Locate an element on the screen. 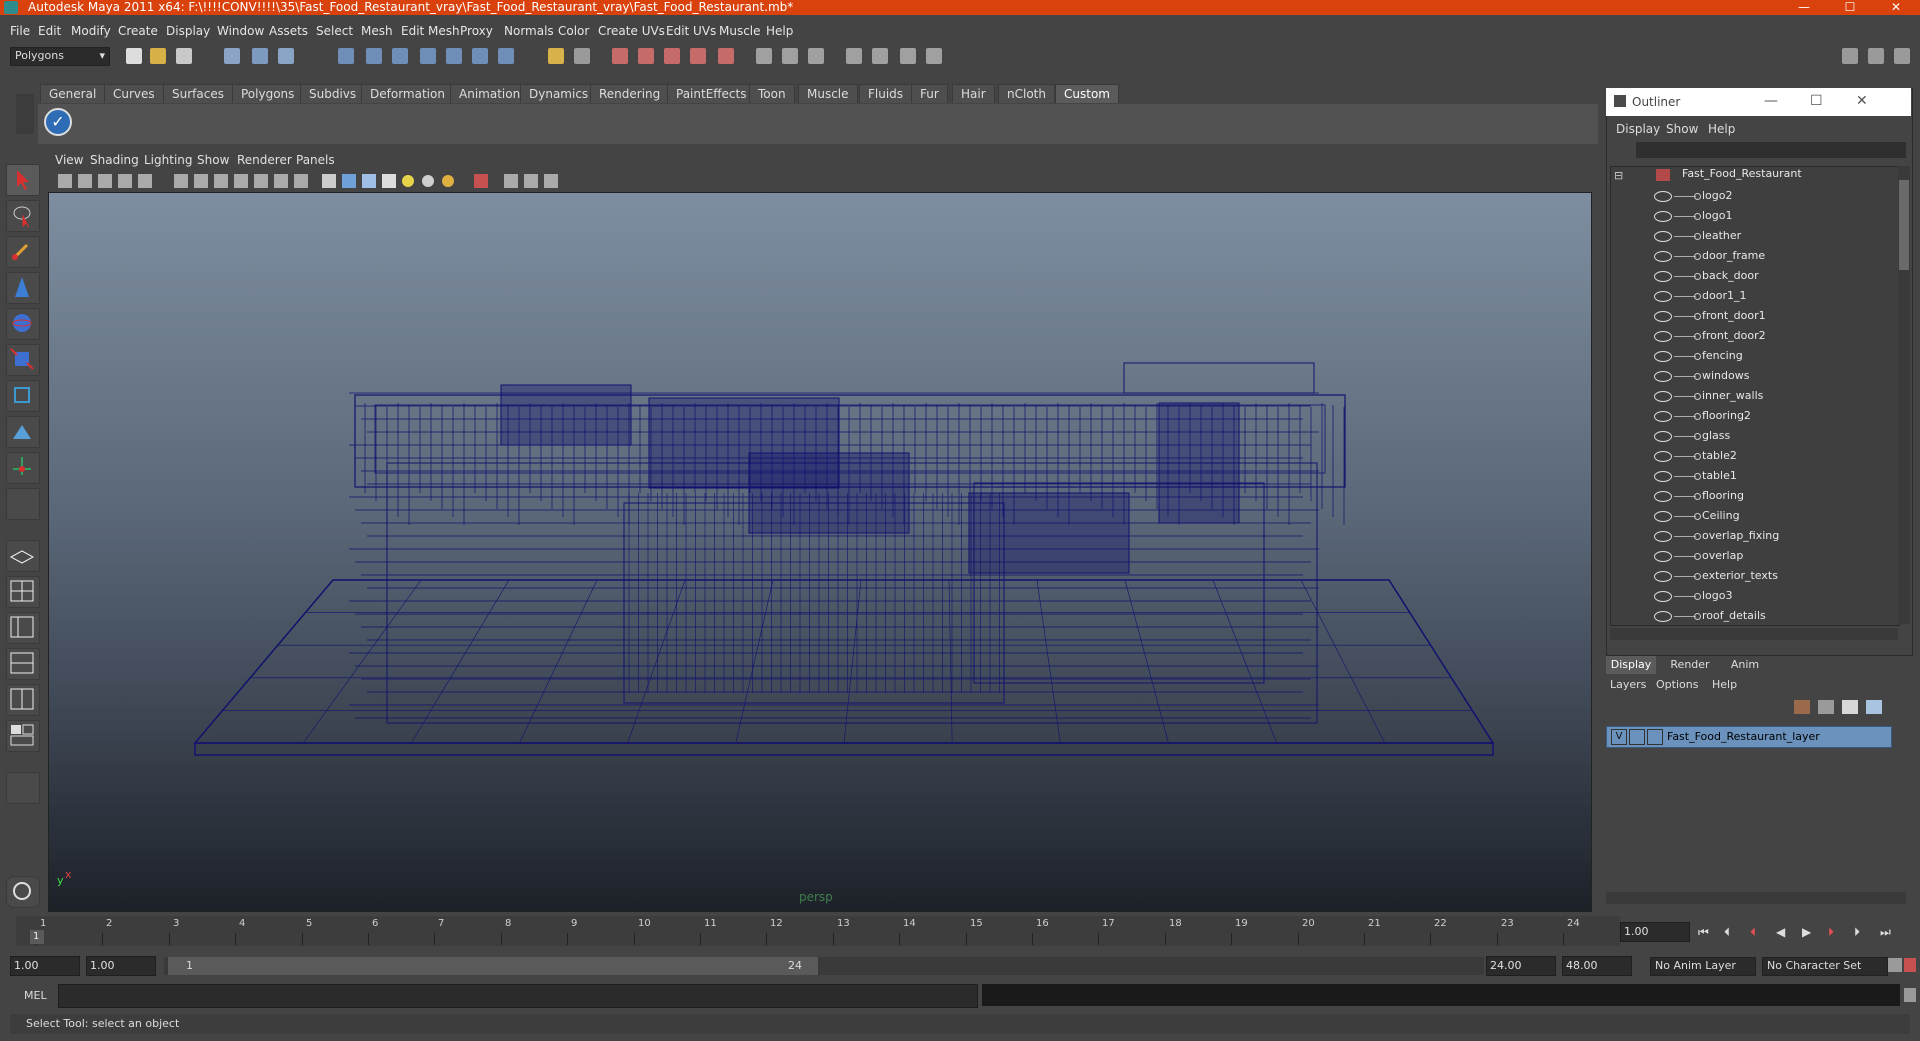 The width and height of the screenshot is (1920, 1041). outliner-item: windows is located at coordinates (1770, 376).